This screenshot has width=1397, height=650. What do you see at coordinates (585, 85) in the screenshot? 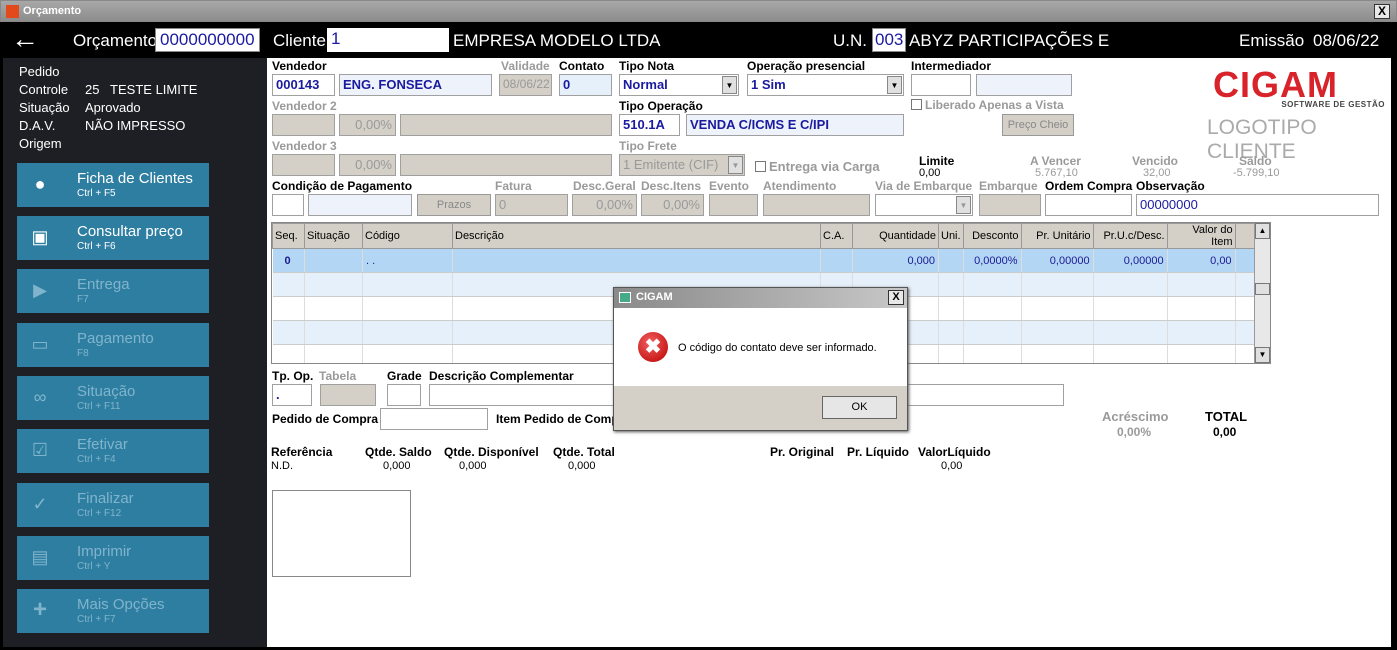
I see `contato-input: 0` at bounding box center [585, 85].